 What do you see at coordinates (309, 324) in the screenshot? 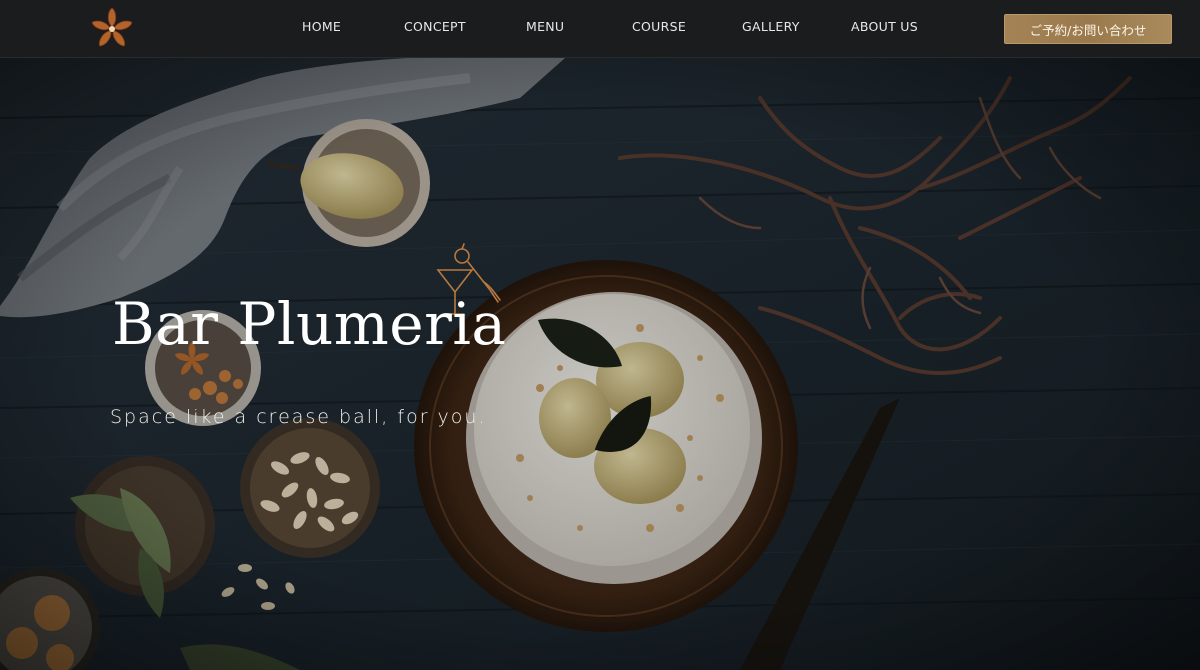
I see `hero-title: Bar Plumeria` at bounding box center [309, 324].